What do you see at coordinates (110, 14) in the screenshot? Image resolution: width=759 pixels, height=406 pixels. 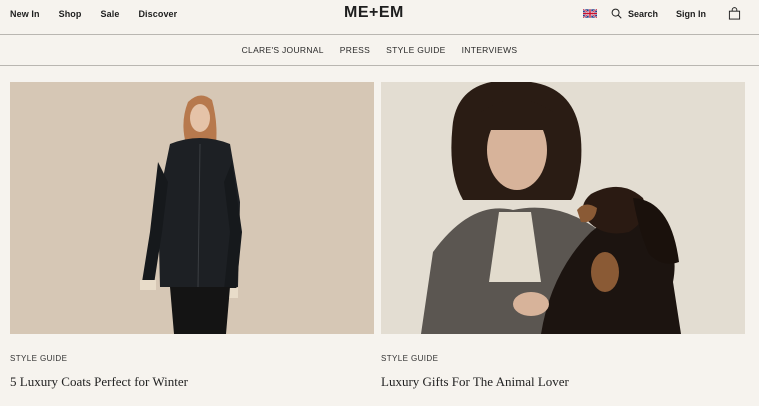 I see `nav-item-sale: Sale` at bounding box center [110, 14].